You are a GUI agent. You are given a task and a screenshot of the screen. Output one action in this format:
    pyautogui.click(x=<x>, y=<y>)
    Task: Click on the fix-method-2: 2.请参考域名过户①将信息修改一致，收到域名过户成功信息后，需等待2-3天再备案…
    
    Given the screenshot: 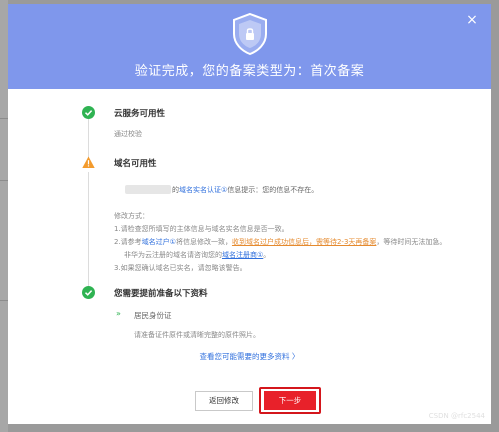 What is the action you would take?
    pyautogui.click(x=280, y=242)
    